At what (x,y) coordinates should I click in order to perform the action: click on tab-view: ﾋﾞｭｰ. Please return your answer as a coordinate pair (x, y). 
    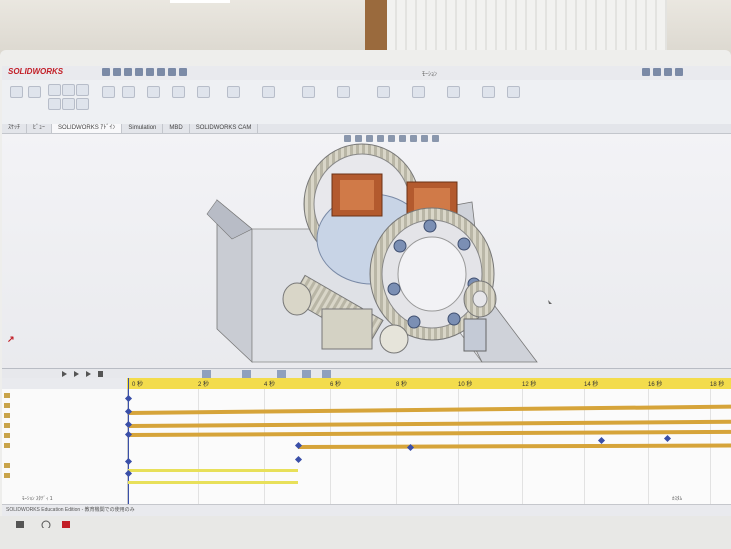
    Looking at the image, I should click on (40, 128).